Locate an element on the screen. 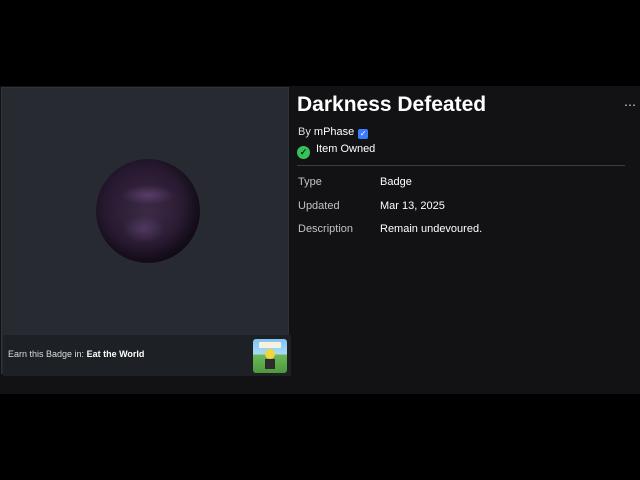 The height and width of the screenshot is (480, 640). game-thumbnail is located at coordinates (270, 356).